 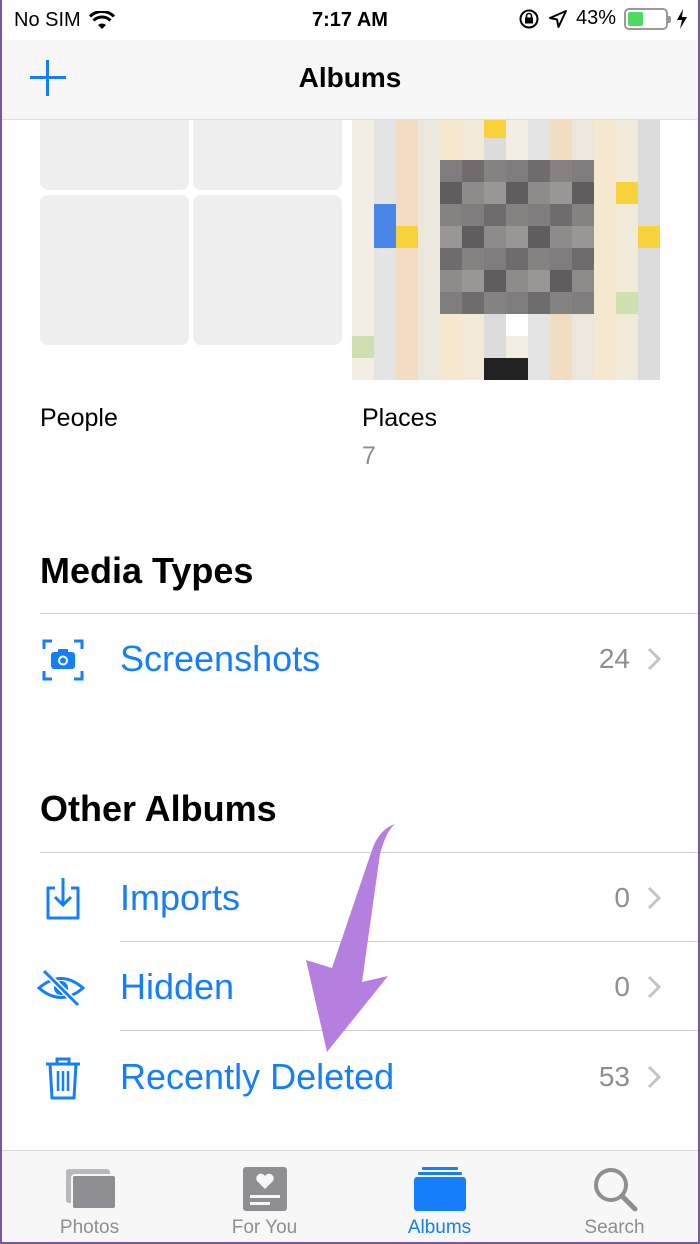 I want to click on album-row-count: 53, so click(x=614, y=1076).